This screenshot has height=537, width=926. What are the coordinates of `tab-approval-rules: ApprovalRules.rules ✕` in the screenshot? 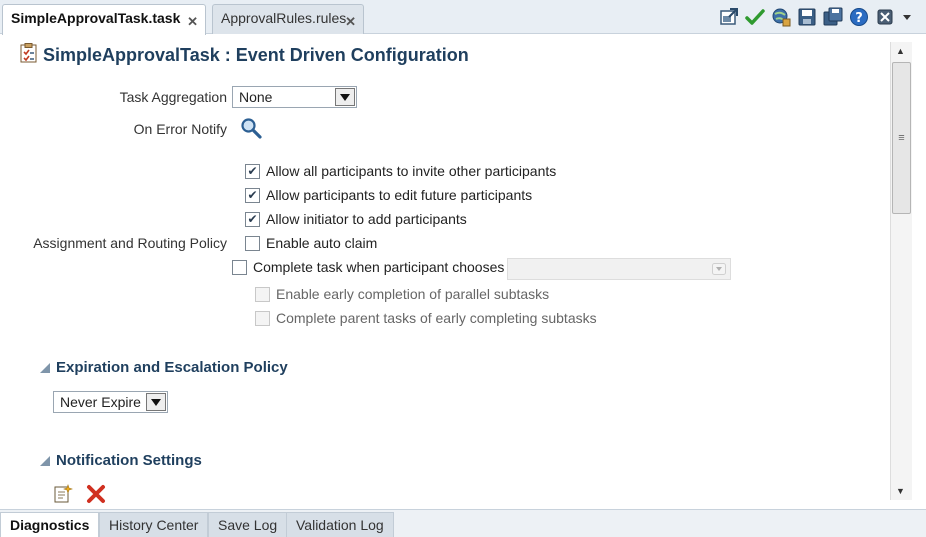 It's located at (288, 19).